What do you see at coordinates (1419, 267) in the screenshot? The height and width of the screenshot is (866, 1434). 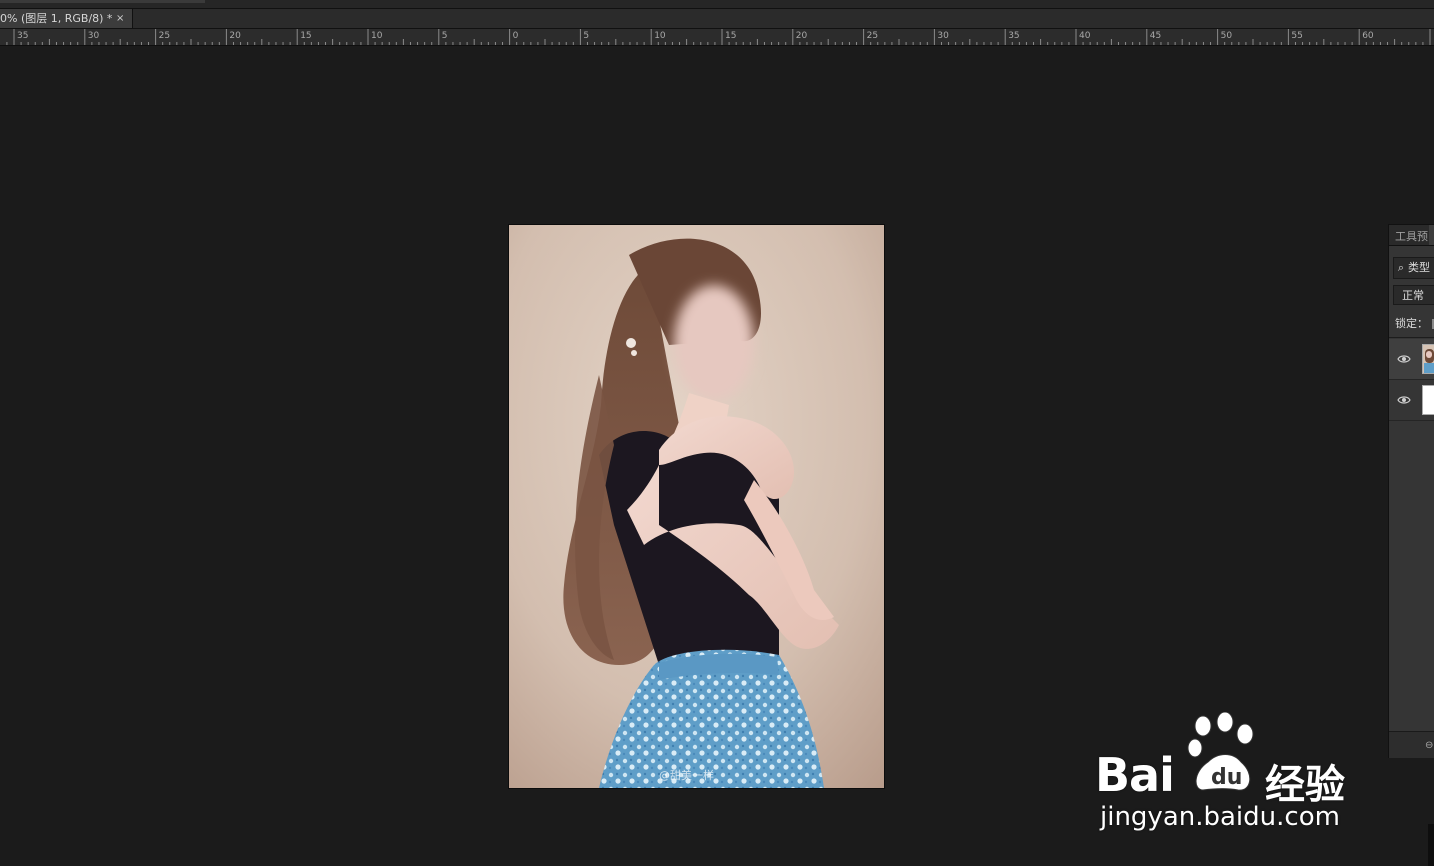 I see `layer-filter-label: 类型` at bounding box center [1419, 267].